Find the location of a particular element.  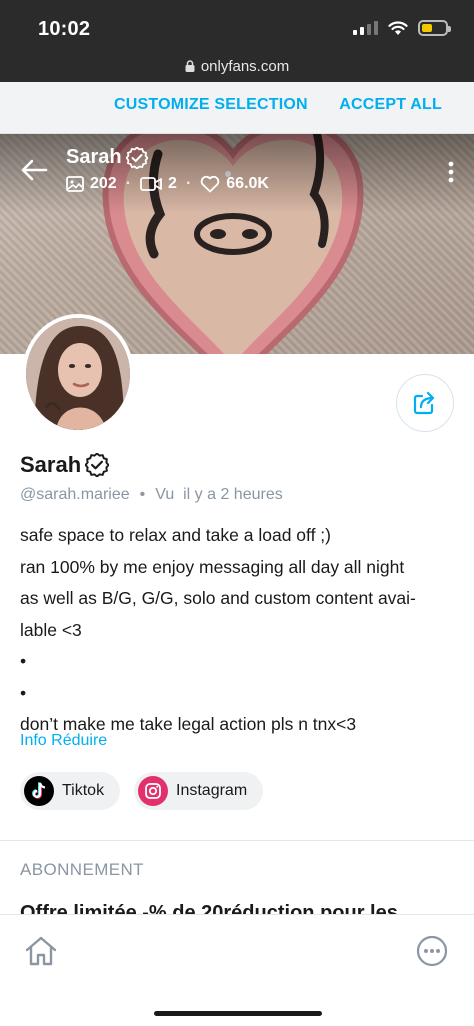

username: @sarah.mariee is located at coordinates (75, 494).